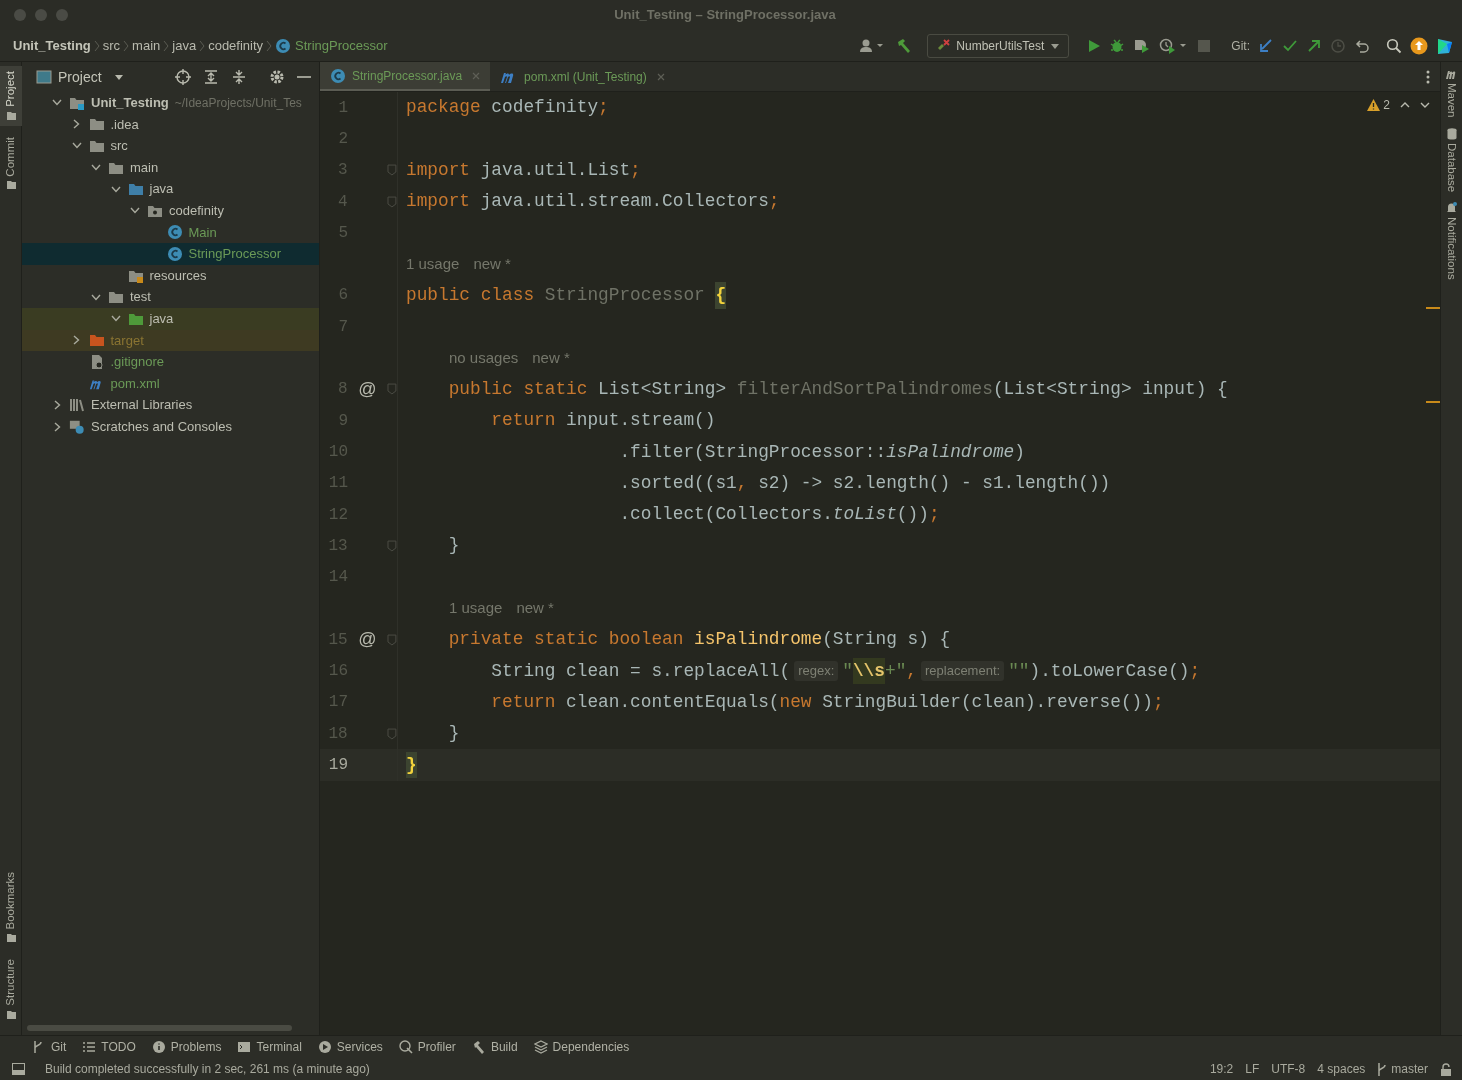 The image size is (1462, 1080). What do you see at coordinates (562, 295) in the screenshot?
I see `code-line: public class StringProcessor {` at bounding box center [562, 295].